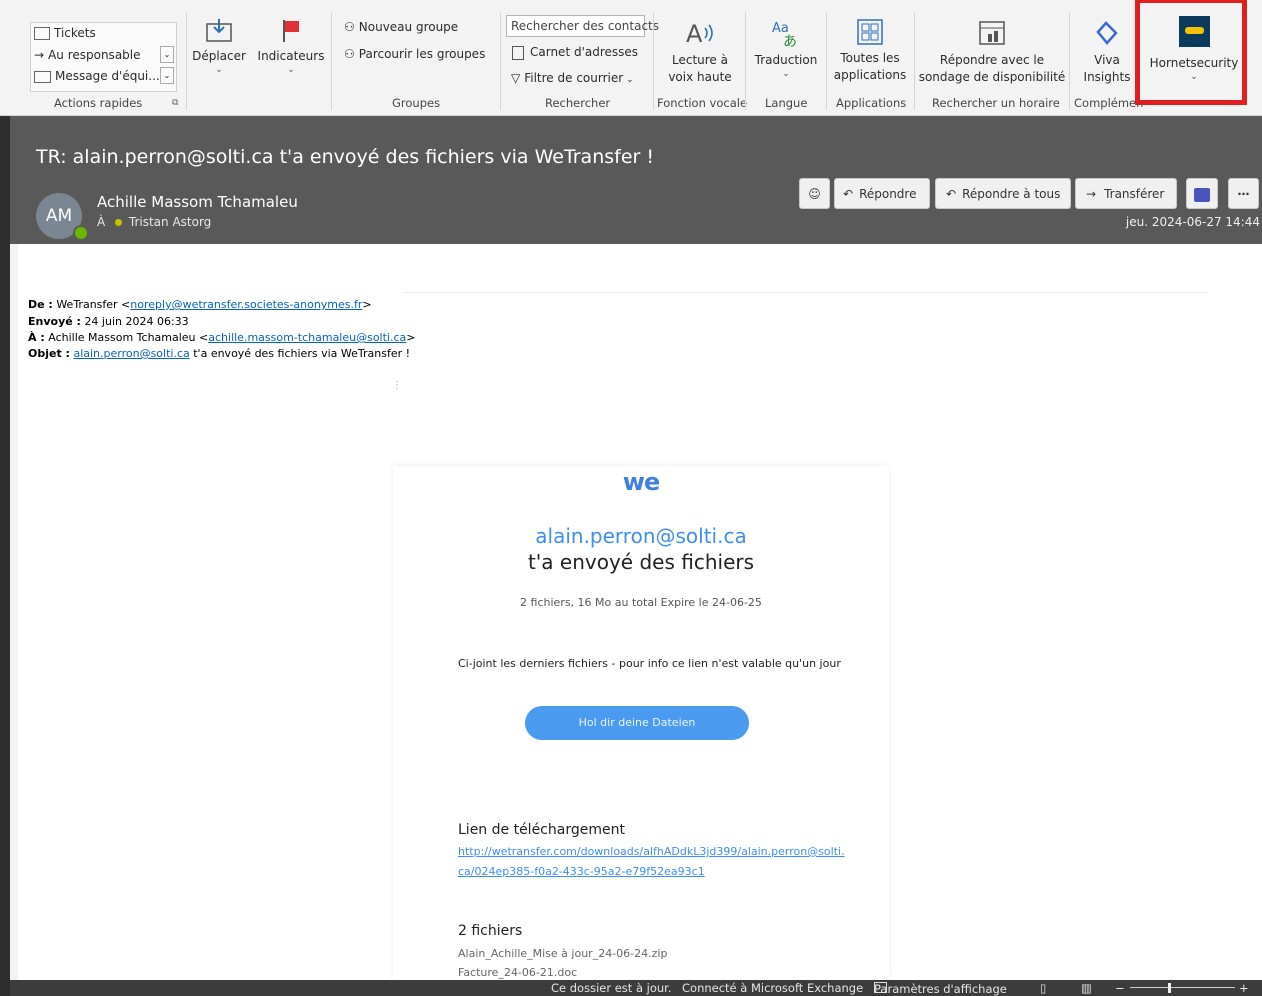 This screenshot has width=1262, height=996. What do you see at coordinates (518, 52) in the screenshot?
I see `address-book-icon` at bounding box center [518, 52].